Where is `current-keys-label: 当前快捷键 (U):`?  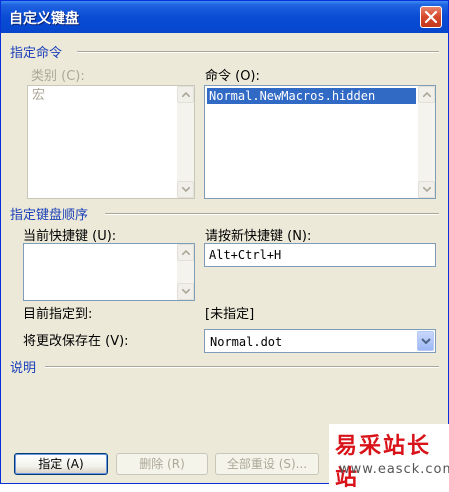 current-keys-label: 当前快捷键 (U): is located at coordinates (70, 236).